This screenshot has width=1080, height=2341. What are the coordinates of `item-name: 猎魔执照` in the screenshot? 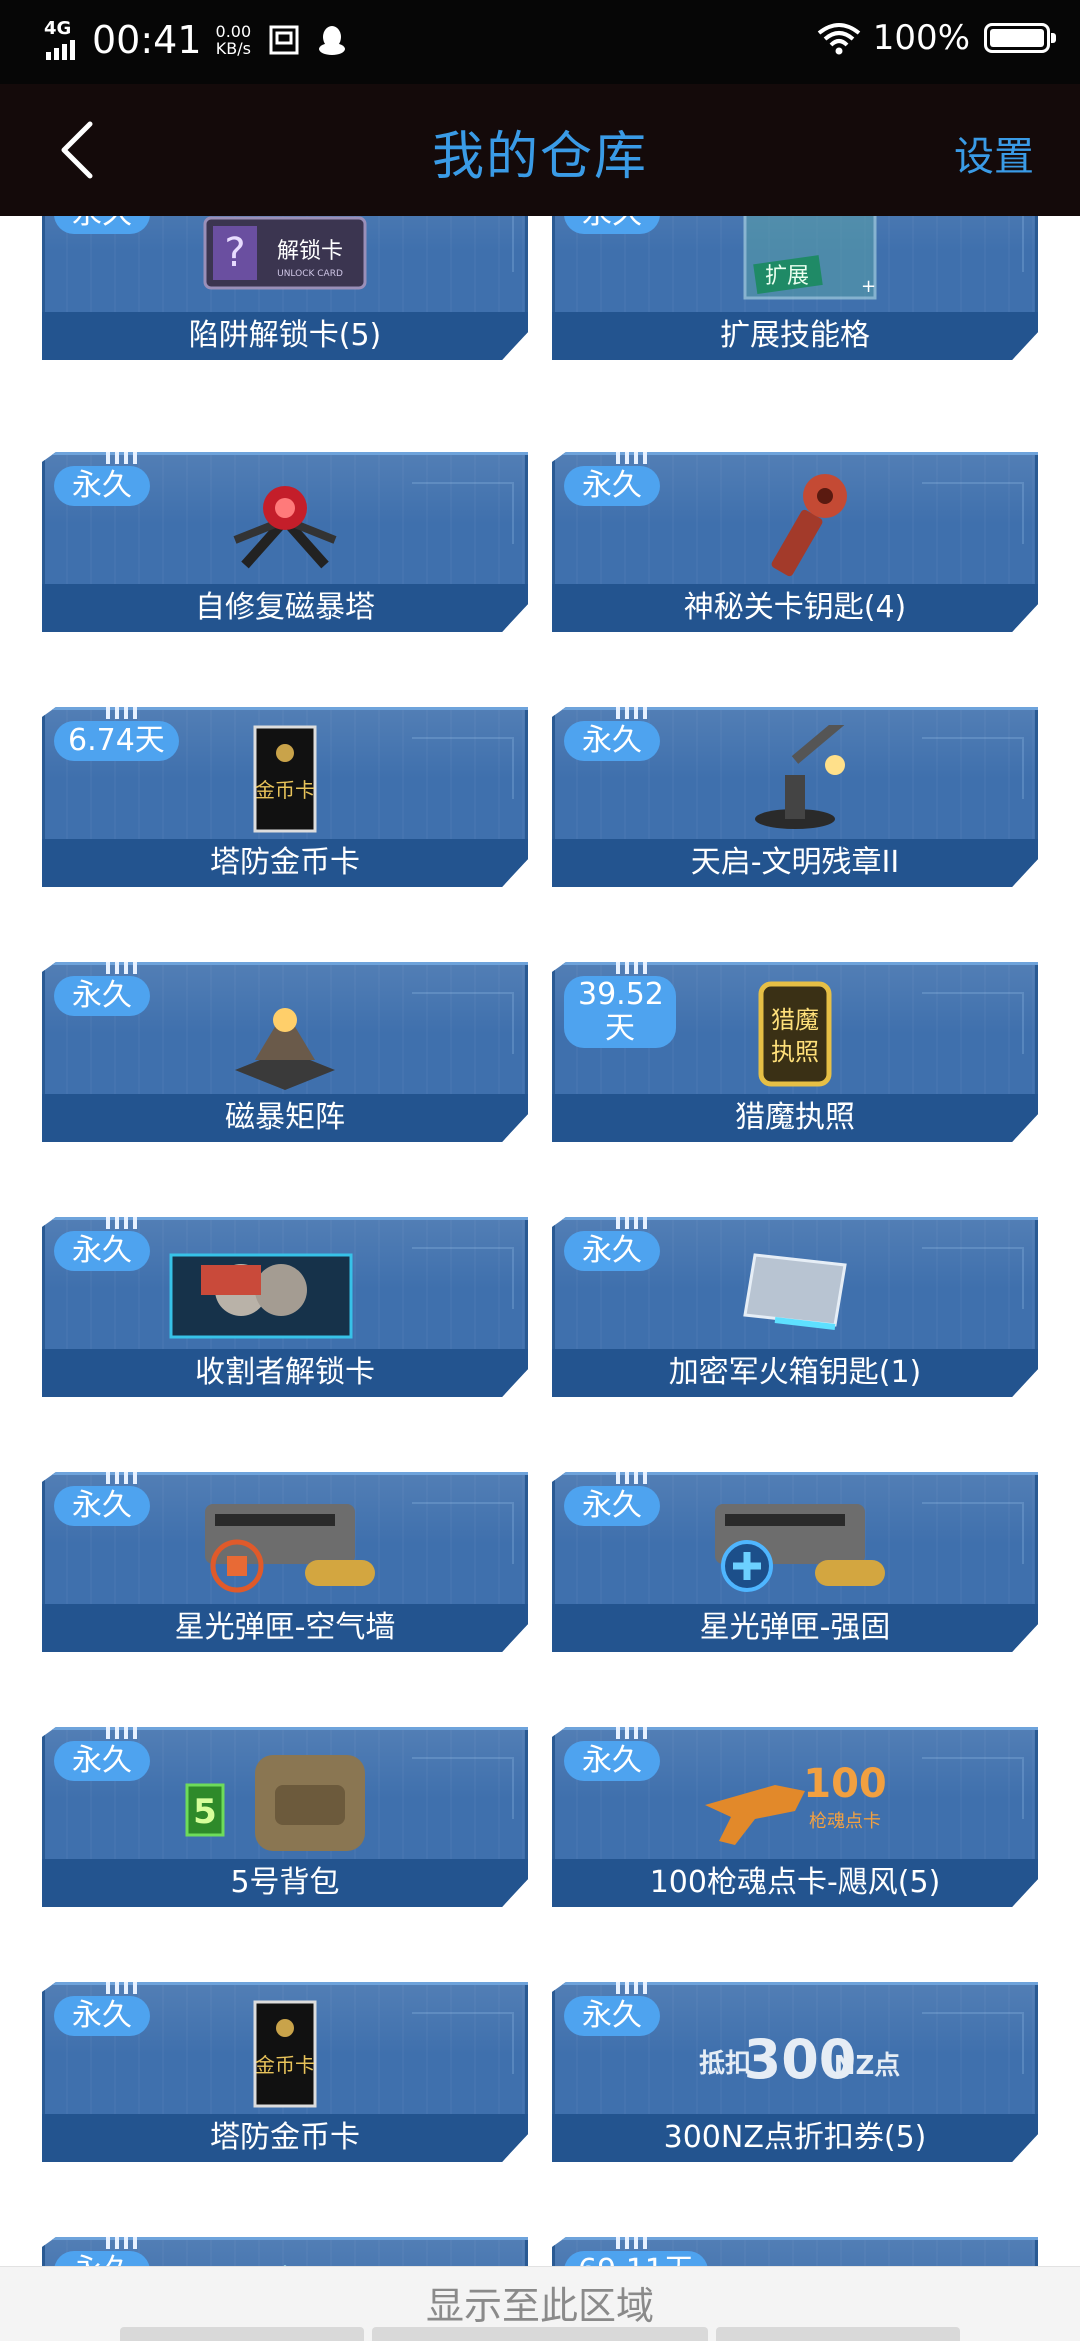 It's located at (795, 1118).